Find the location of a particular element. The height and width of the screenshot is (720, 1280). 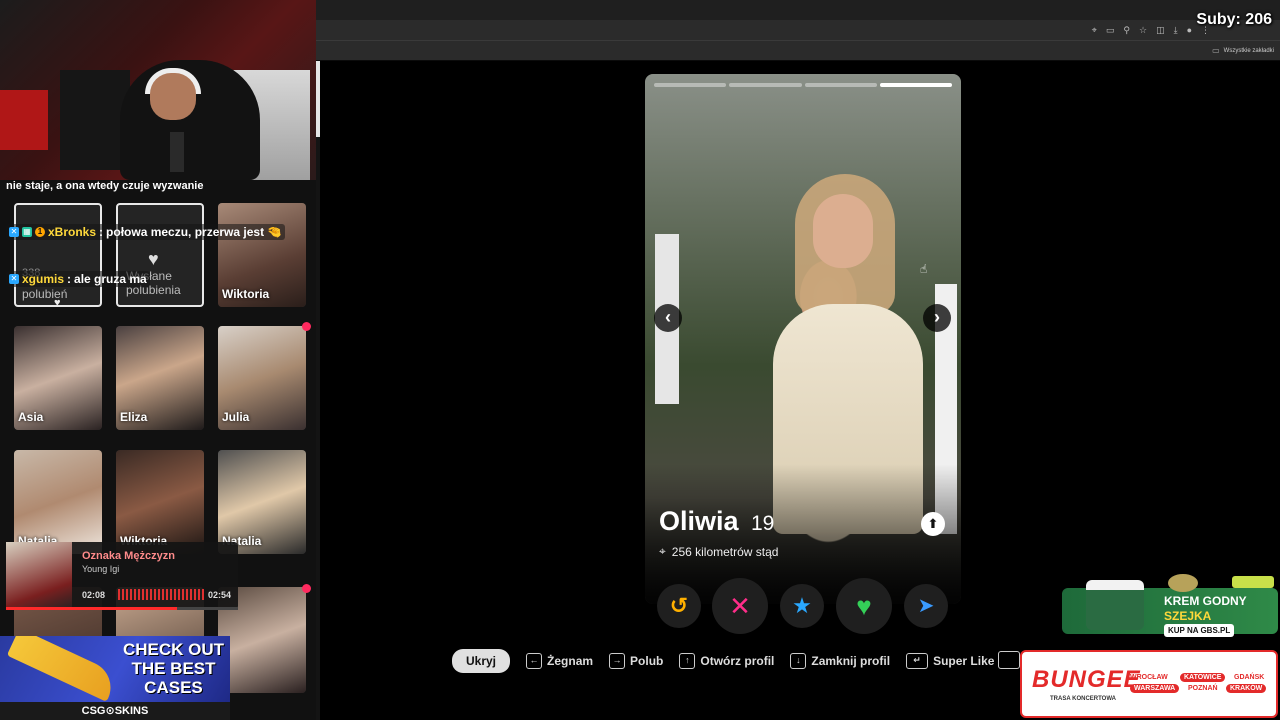

space-key-icon is located at coordinates (1009, 660).